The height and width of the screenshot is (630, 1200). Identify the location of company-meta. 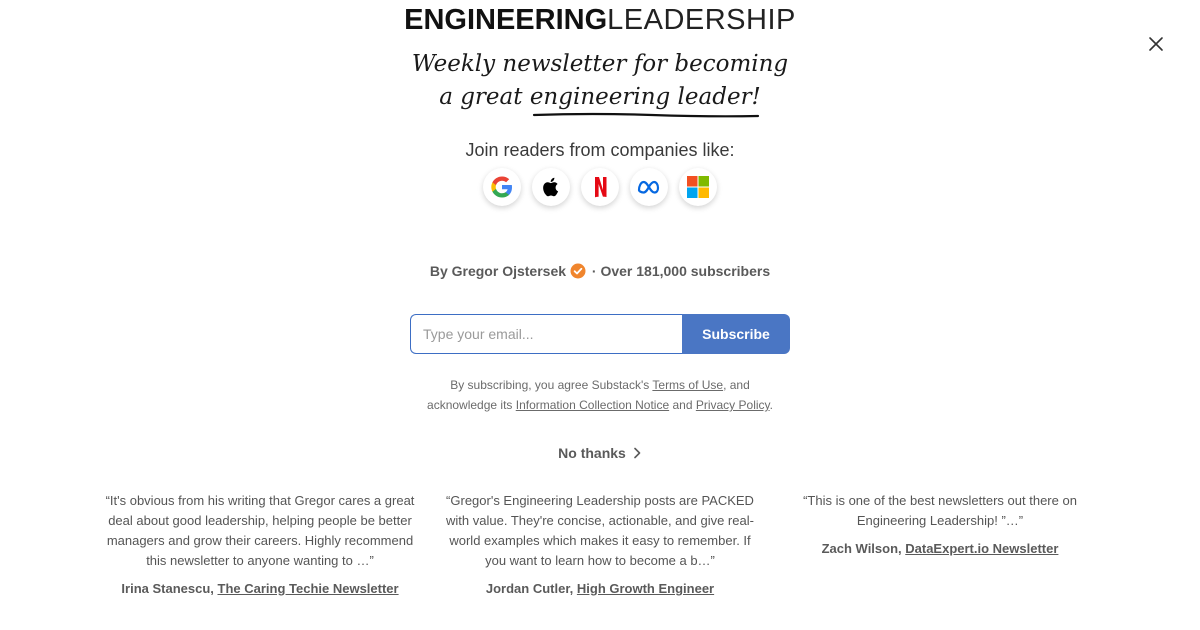
(649, 187).